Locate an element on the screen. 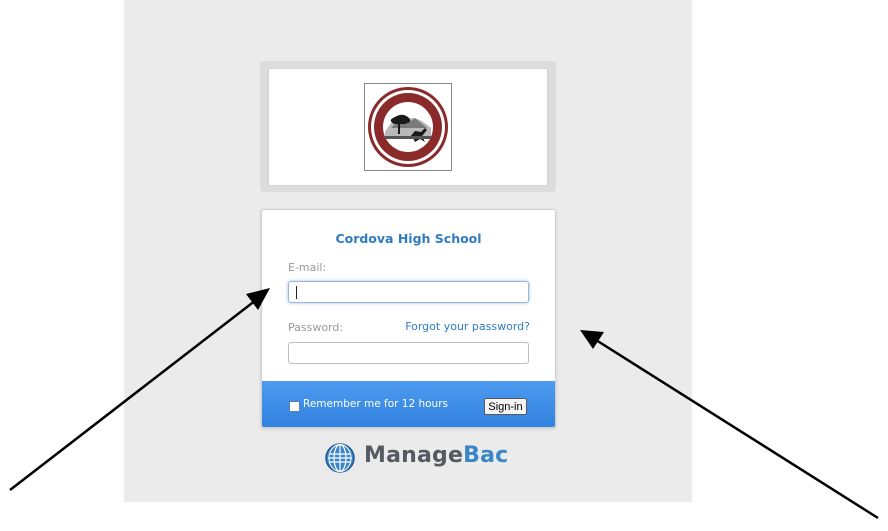 The width and height of the screenshot is (888, 531). annotation-arrow-left is located at coordinates (133, 395).